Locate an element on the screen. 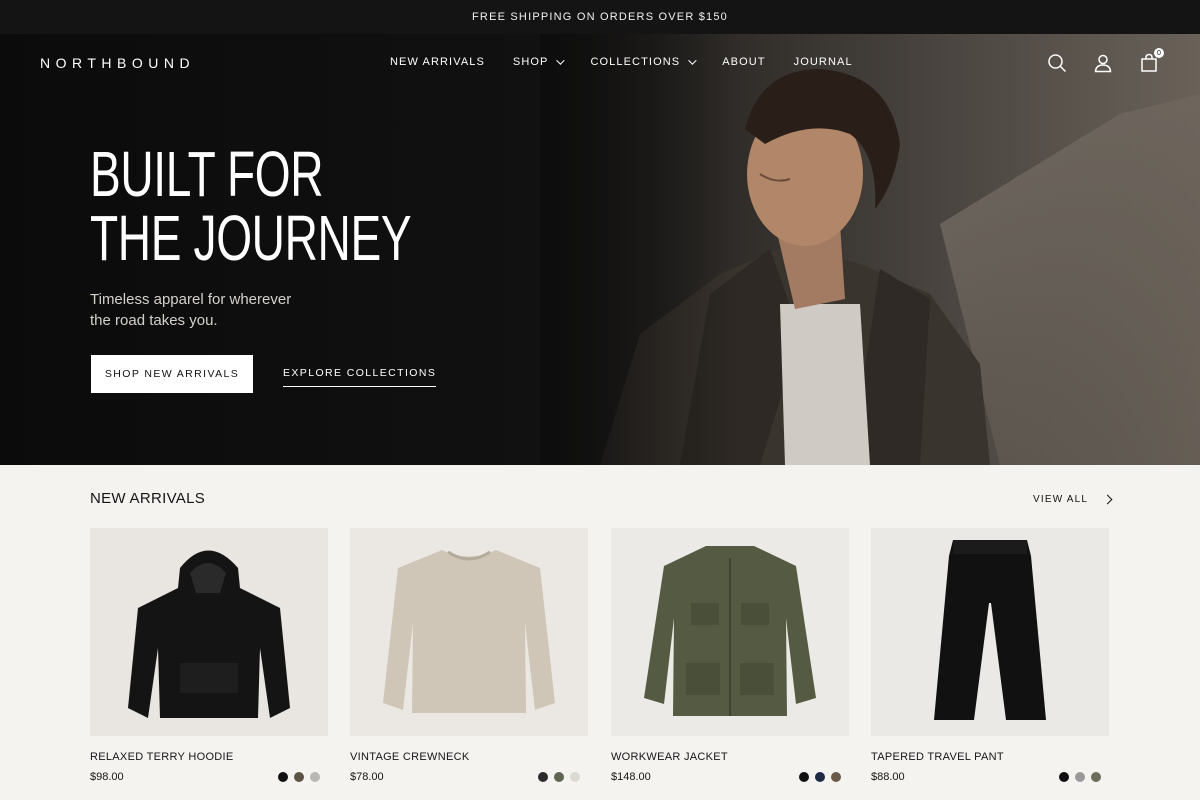 The width and height of the screenshot is (1200, 800). nav-shop: SHOP is located at coordinates (539, 62).